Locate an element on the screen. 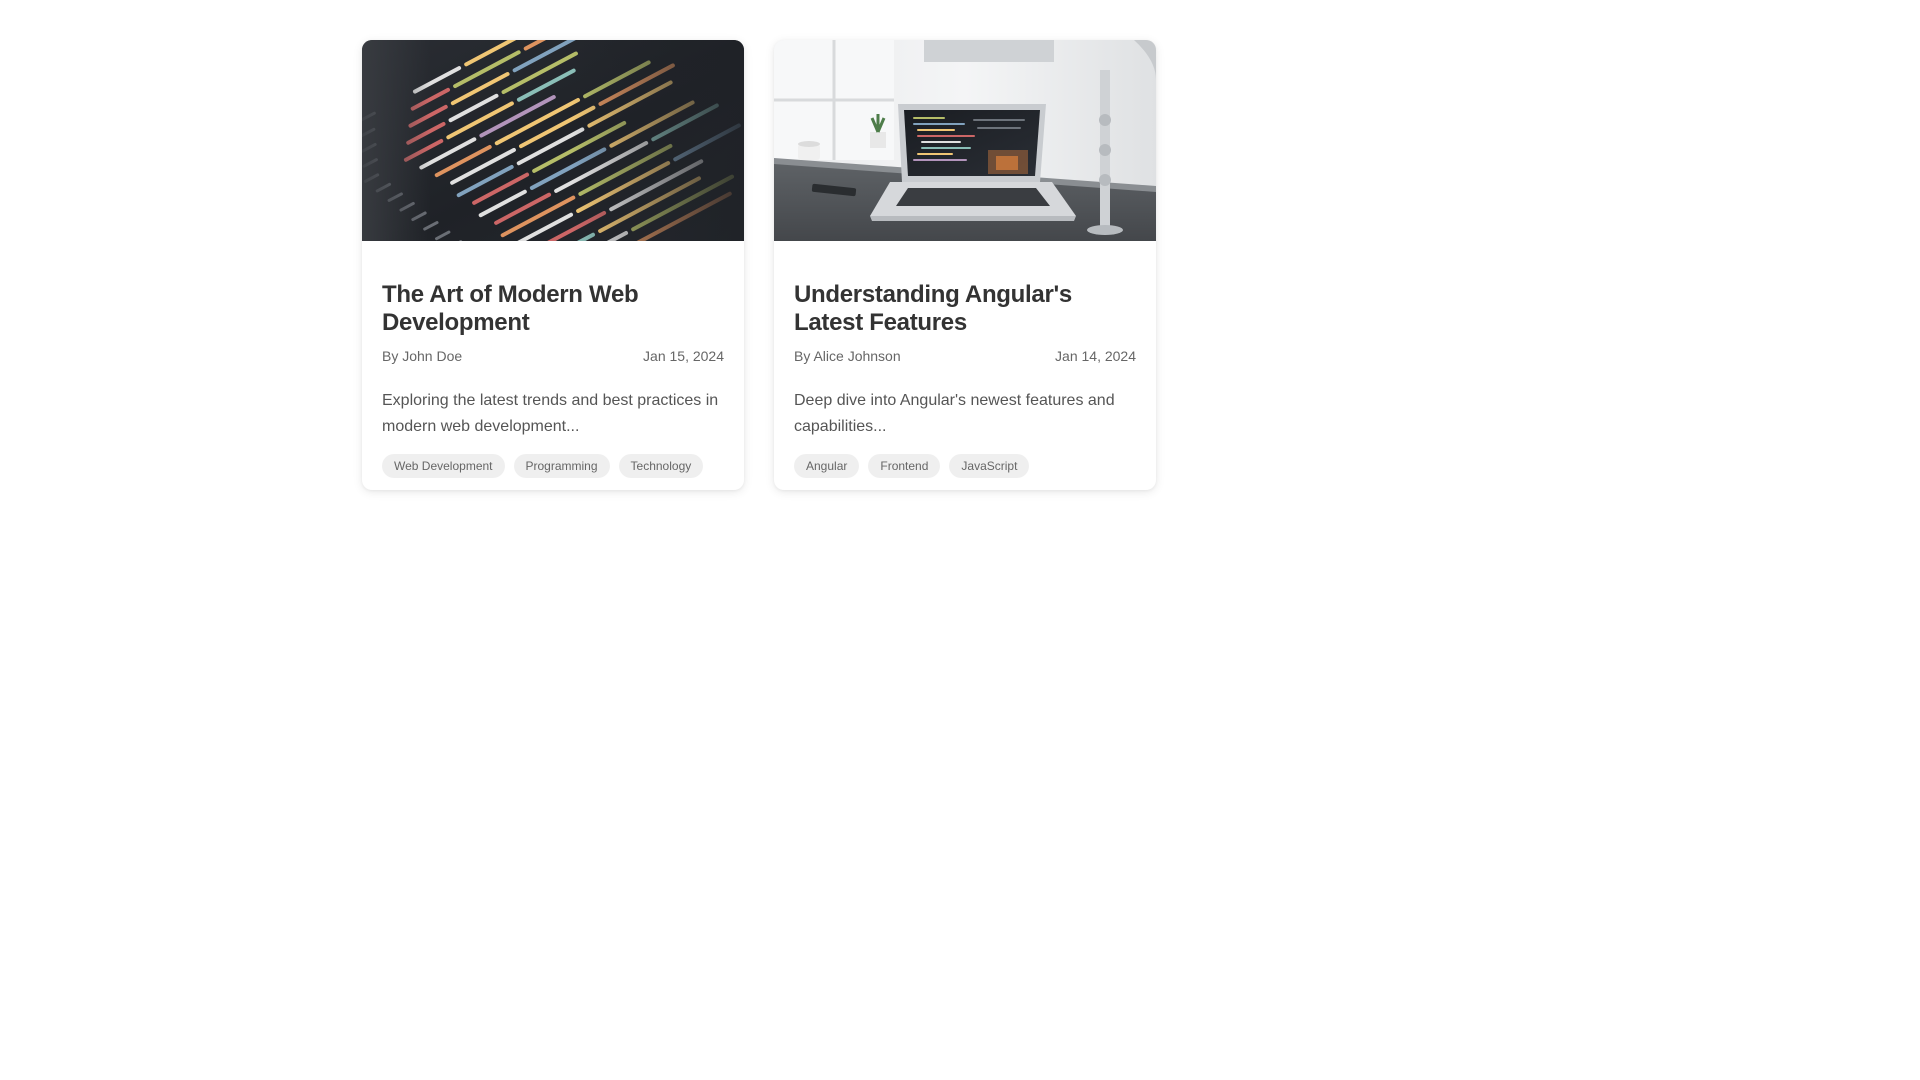  post-tags: Web Development Programming Technology is located at coordinates (553, 466).